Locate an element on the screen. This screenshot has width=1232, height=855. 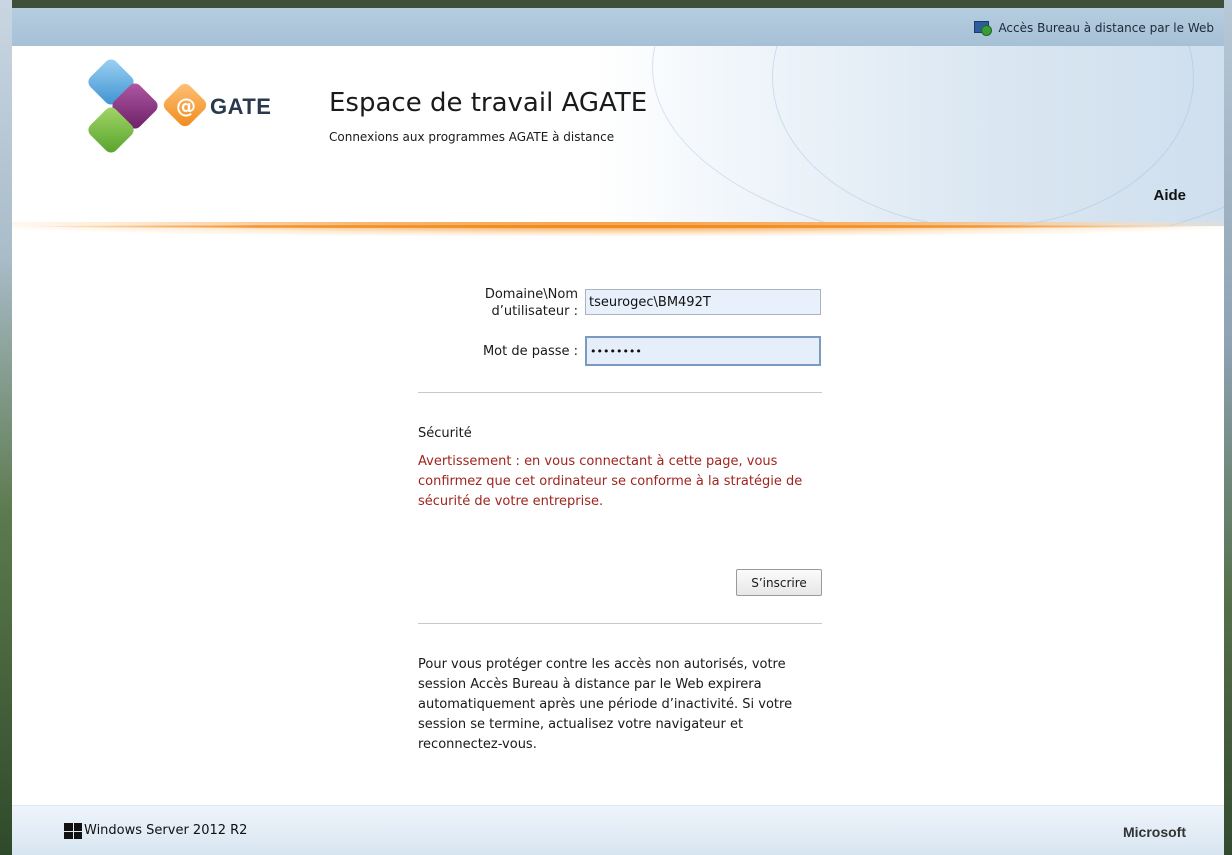
password-label: Mot de passe : is located at coordinates (530, 351).